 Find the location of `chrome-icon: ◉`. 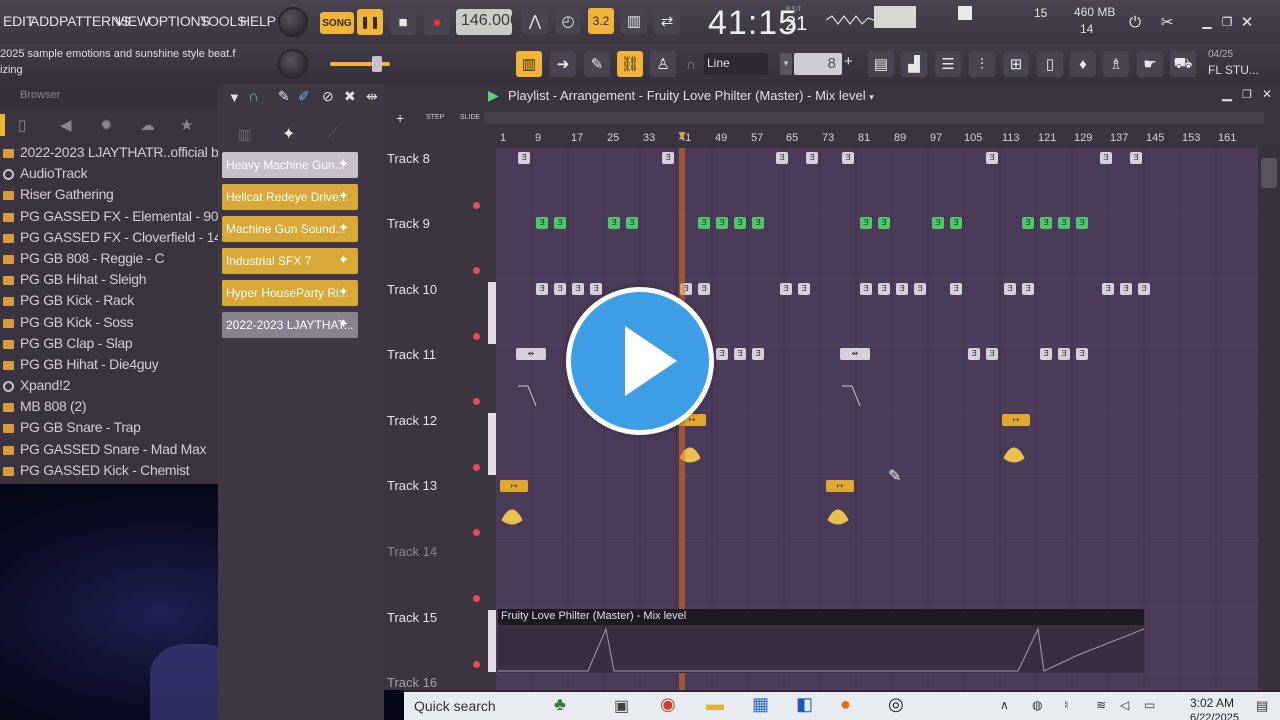

chrome-icon: ◉ is located at coordinates (668, 704).